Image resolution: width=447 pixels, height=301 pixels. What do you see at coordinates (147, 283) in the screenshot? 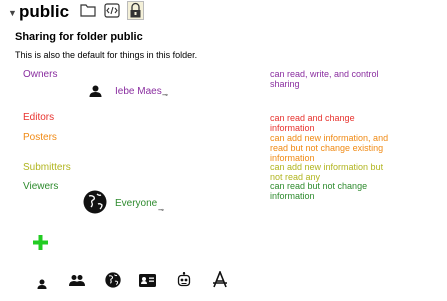
I see `id-card-icon` at bounding box center [147, 283].